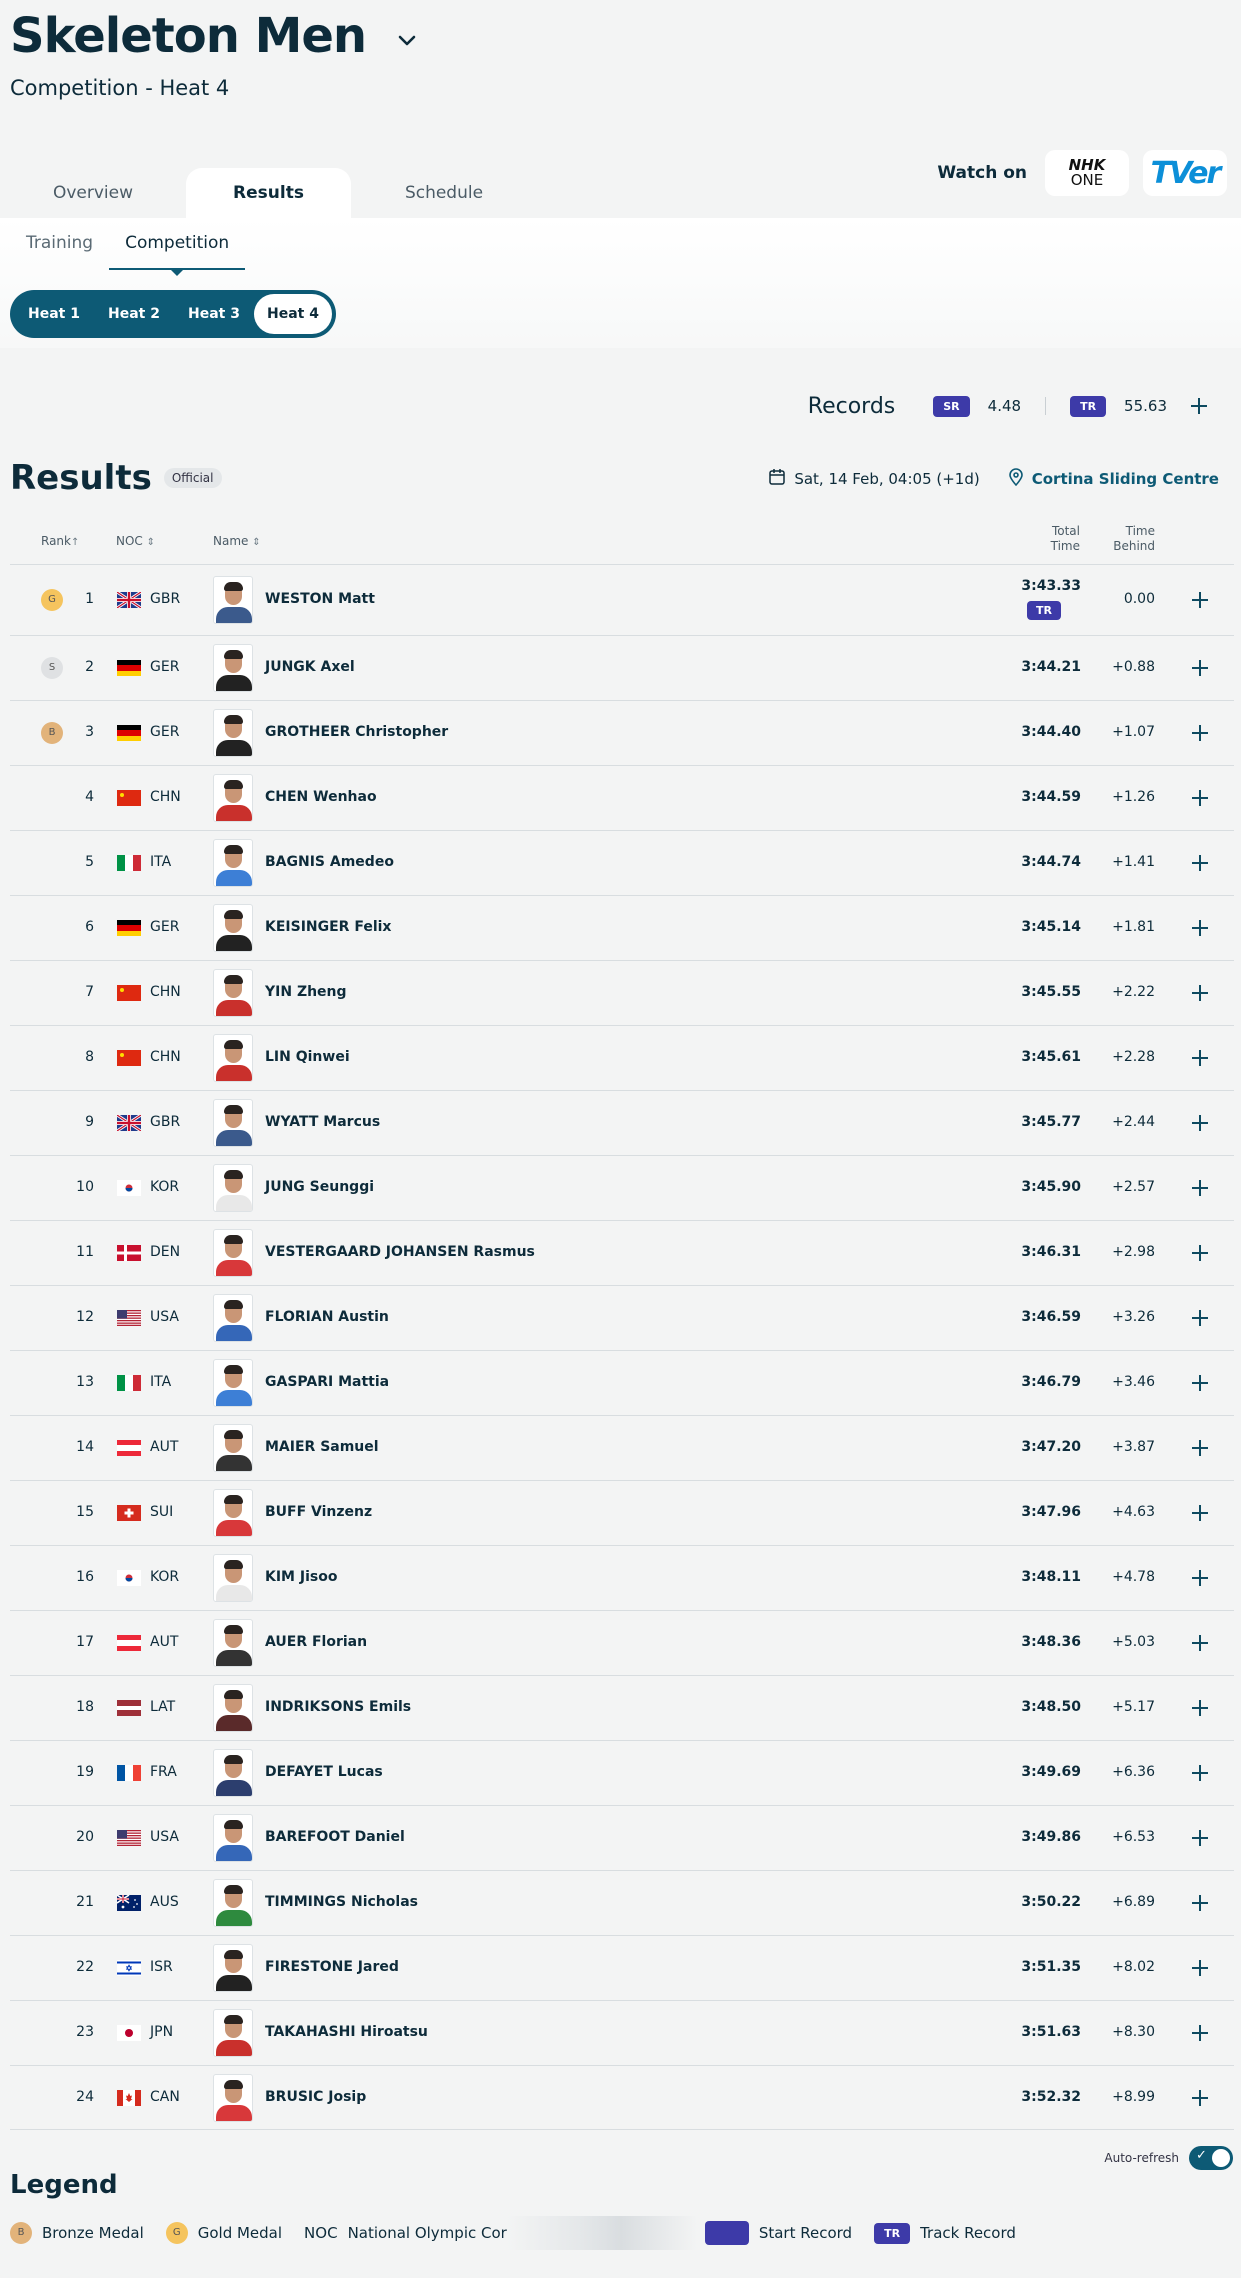  What do you see at coordinates (93, 193) in the screenshot?
I see `tab-overview: Overview` at bounding box center [93, 193].